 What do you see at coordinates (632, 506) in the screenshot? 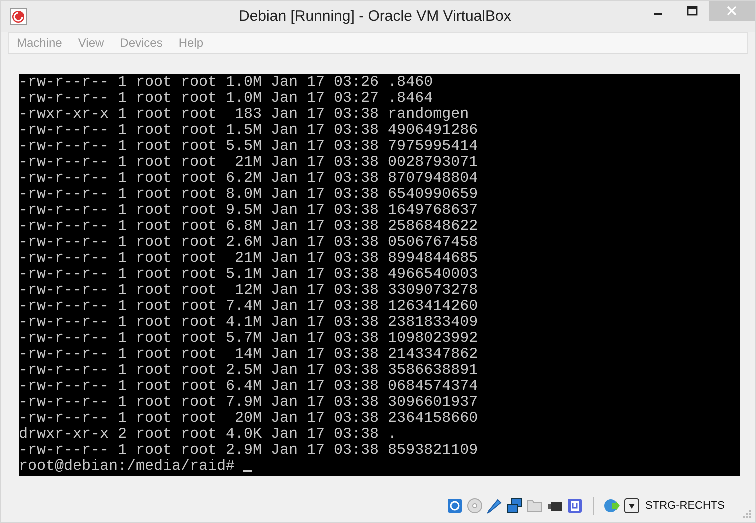
I see `down-arrow-key-icon` at bounding box center [632, 506].